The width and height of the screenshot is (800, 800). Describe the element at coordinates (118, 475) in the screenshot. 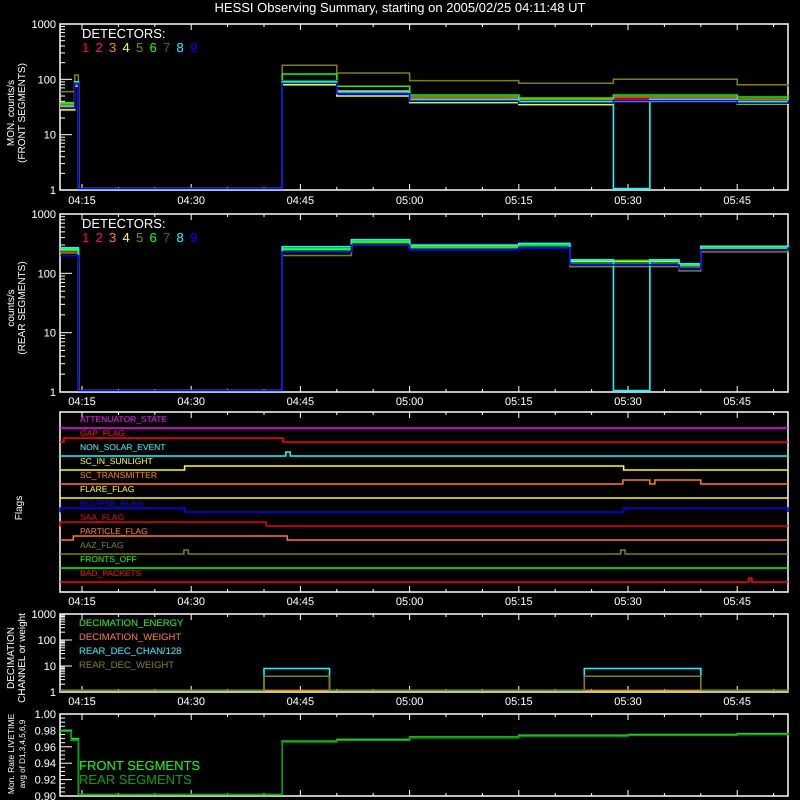

I see `flag-label: SC_TRANSMITTER` at that location.